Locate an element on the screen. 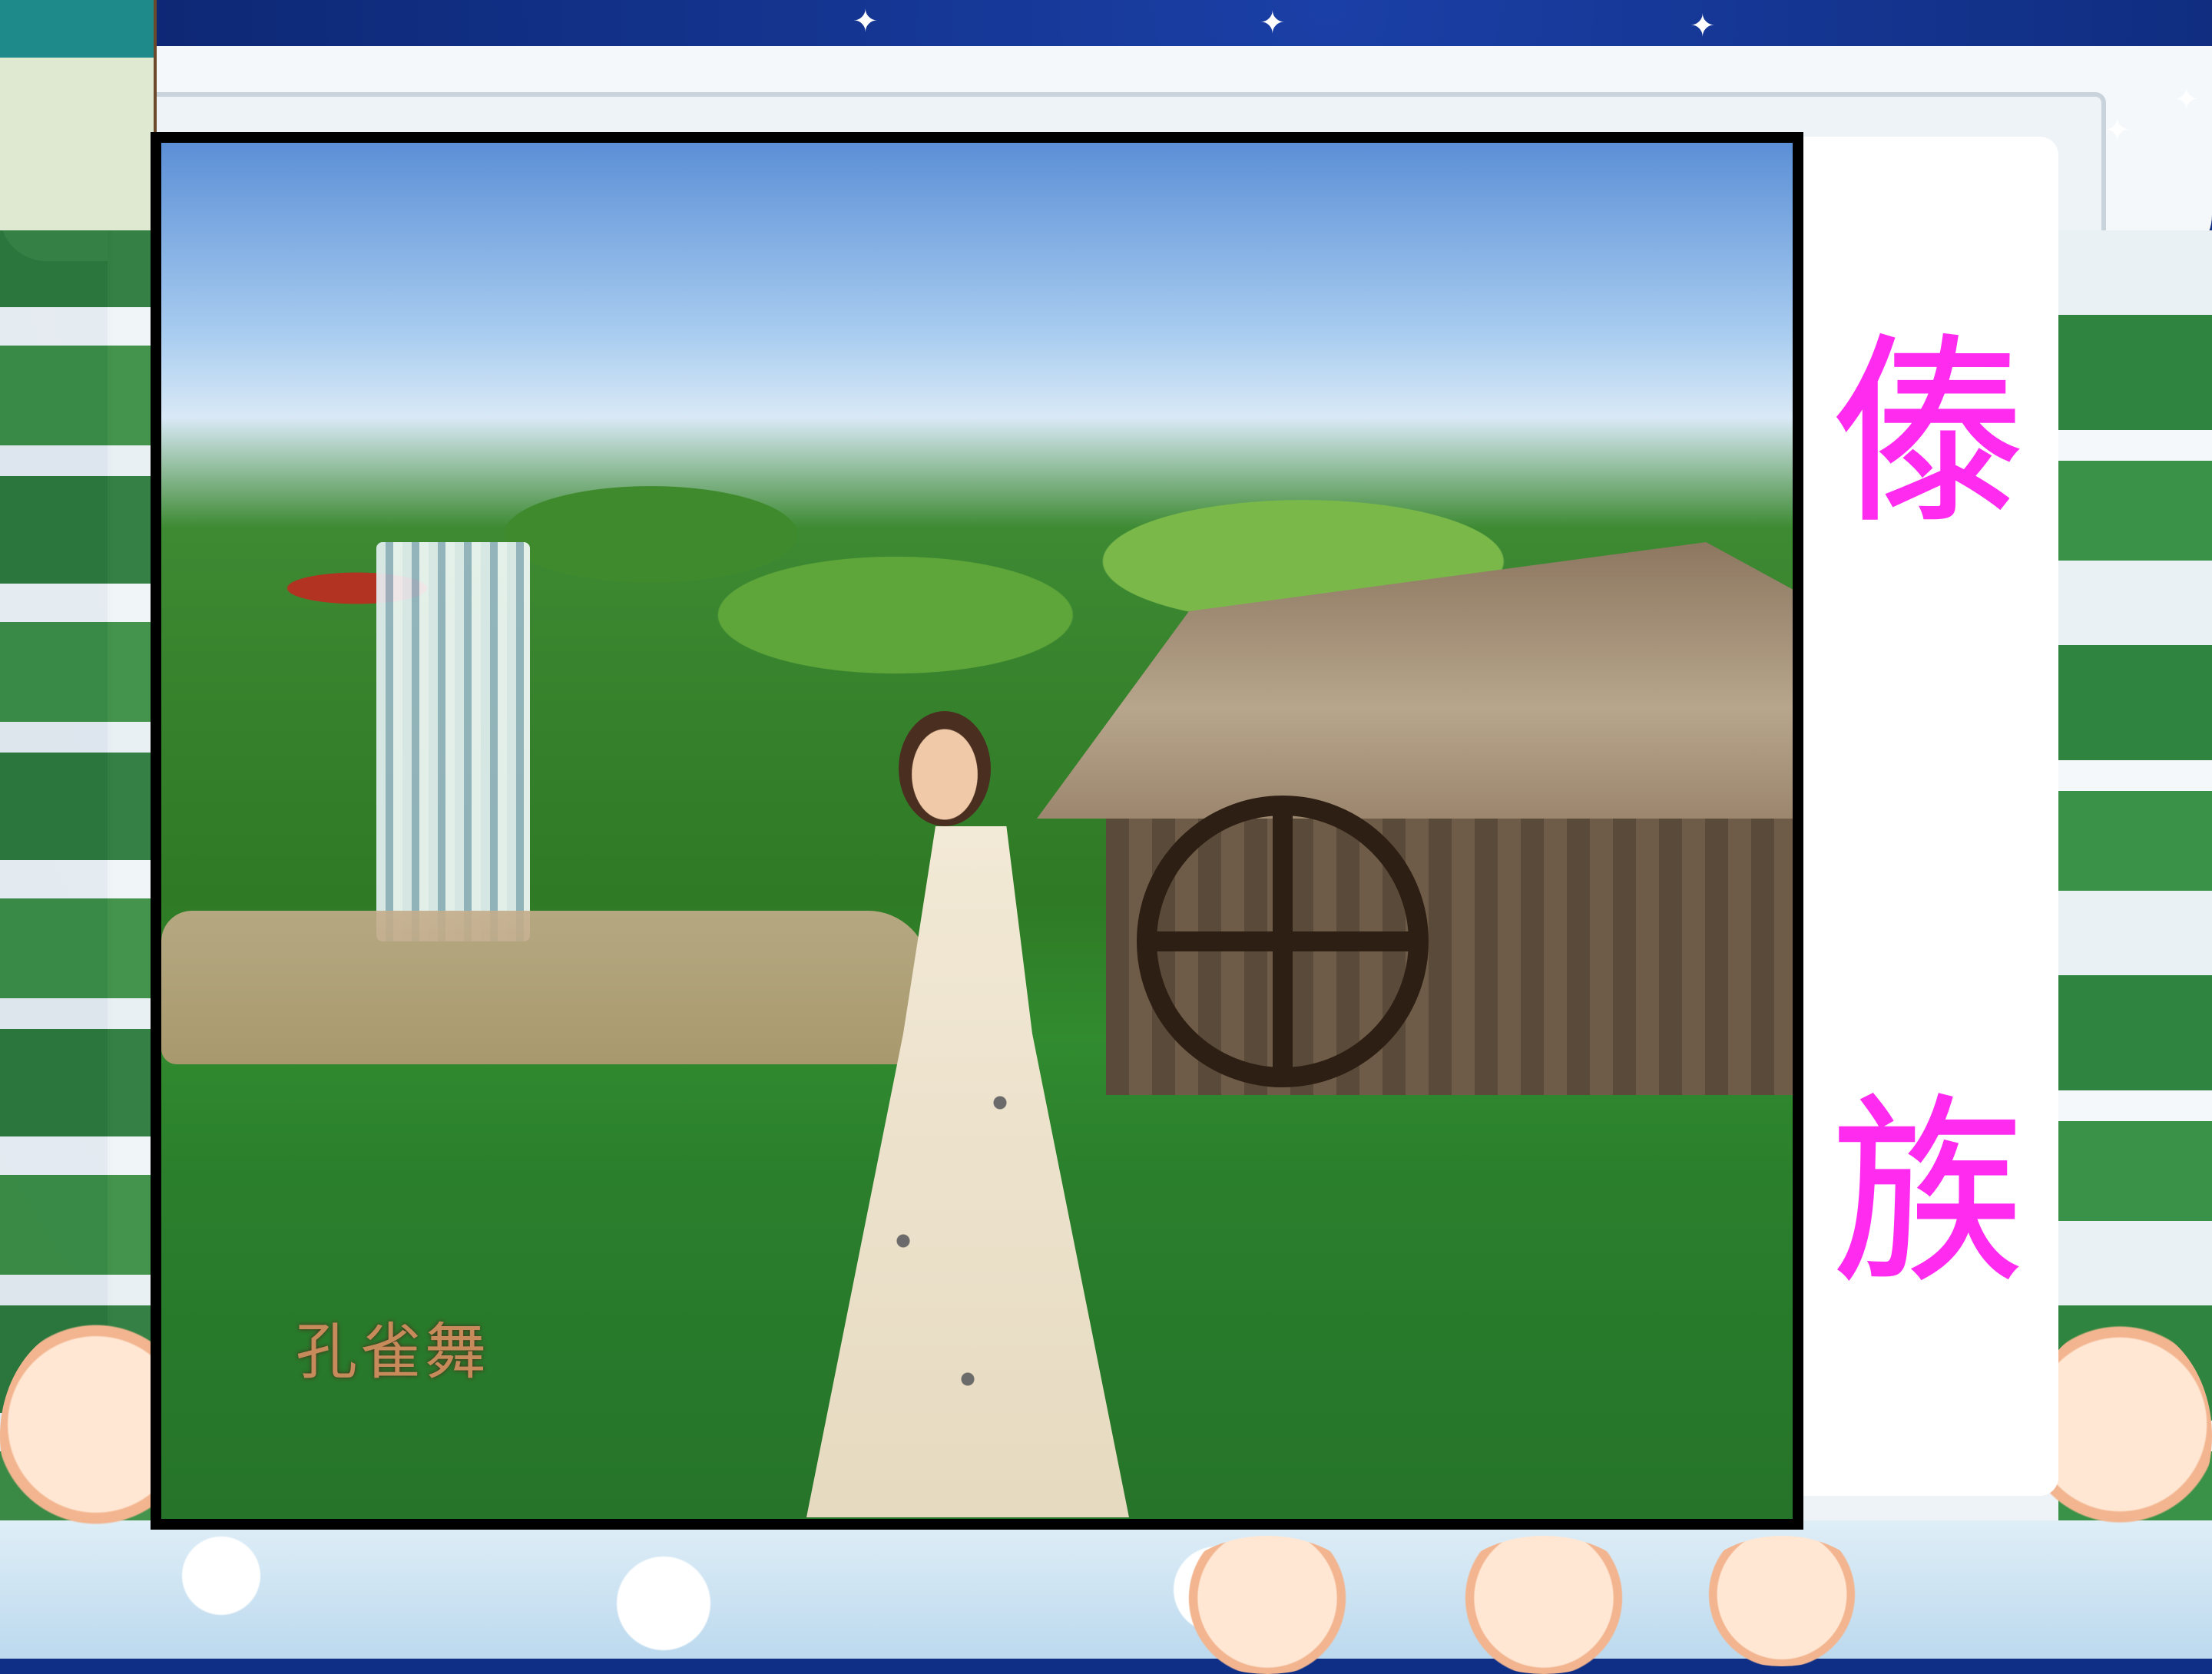 Image resolution: width=2212 pixels, height=1674 pixels. cartoon-kid-center is located at coordinates (1267, 1605).